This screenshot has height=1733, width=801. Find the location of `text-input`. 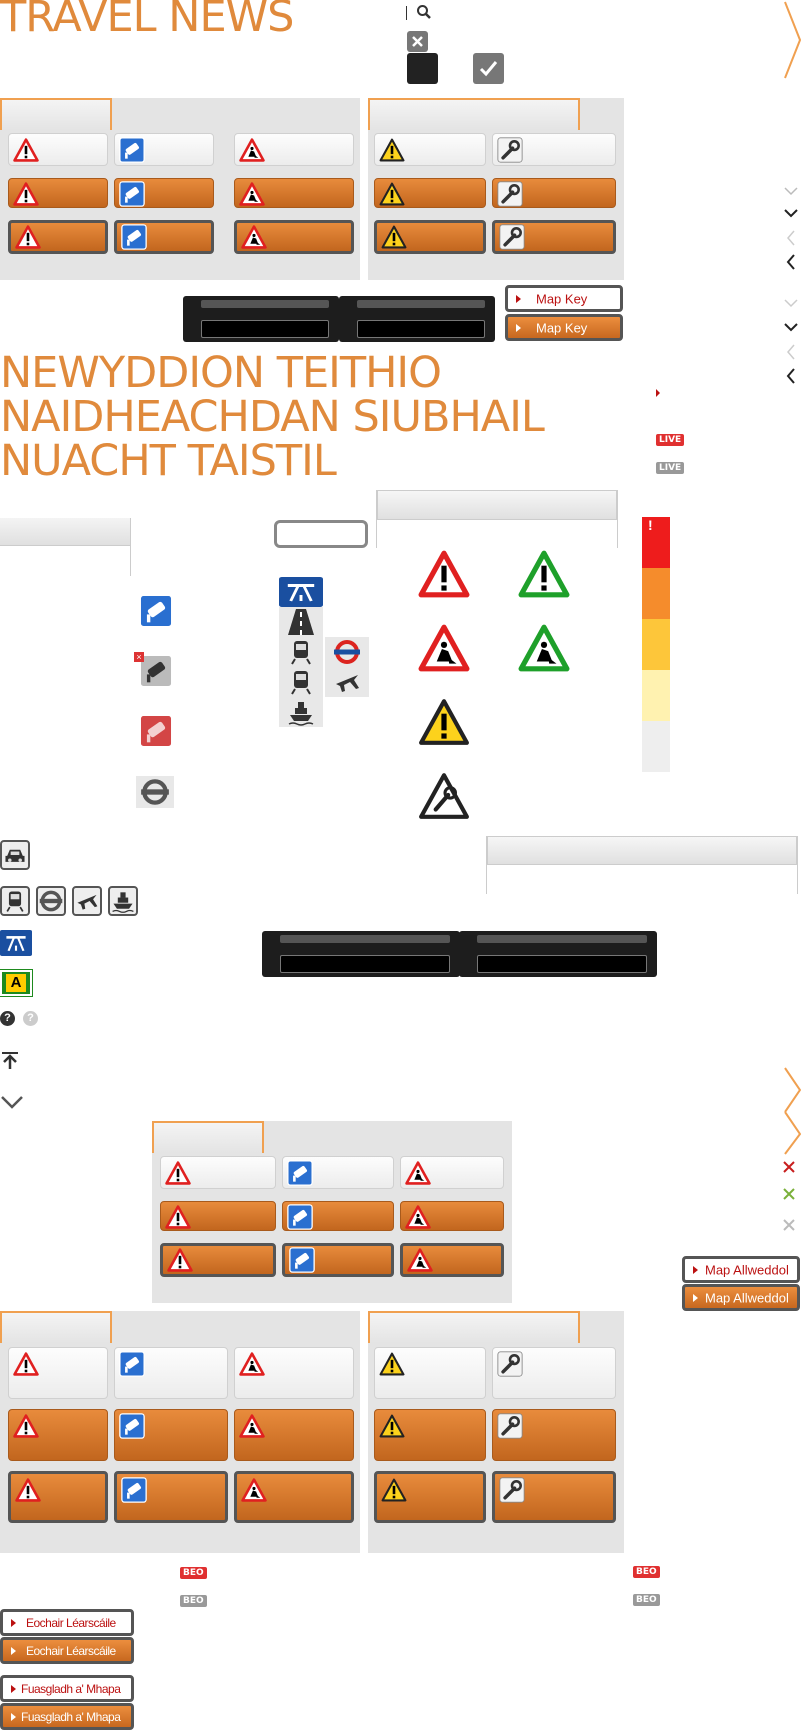

text-input is located at coordinates (321, 534).